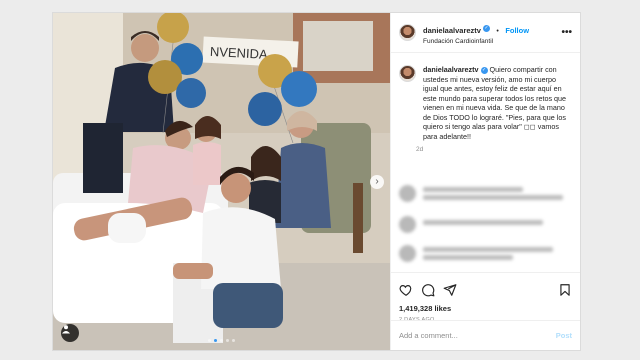 This screenshot has height=360, width=640. I want to click on share-icon, so click(450, 290).